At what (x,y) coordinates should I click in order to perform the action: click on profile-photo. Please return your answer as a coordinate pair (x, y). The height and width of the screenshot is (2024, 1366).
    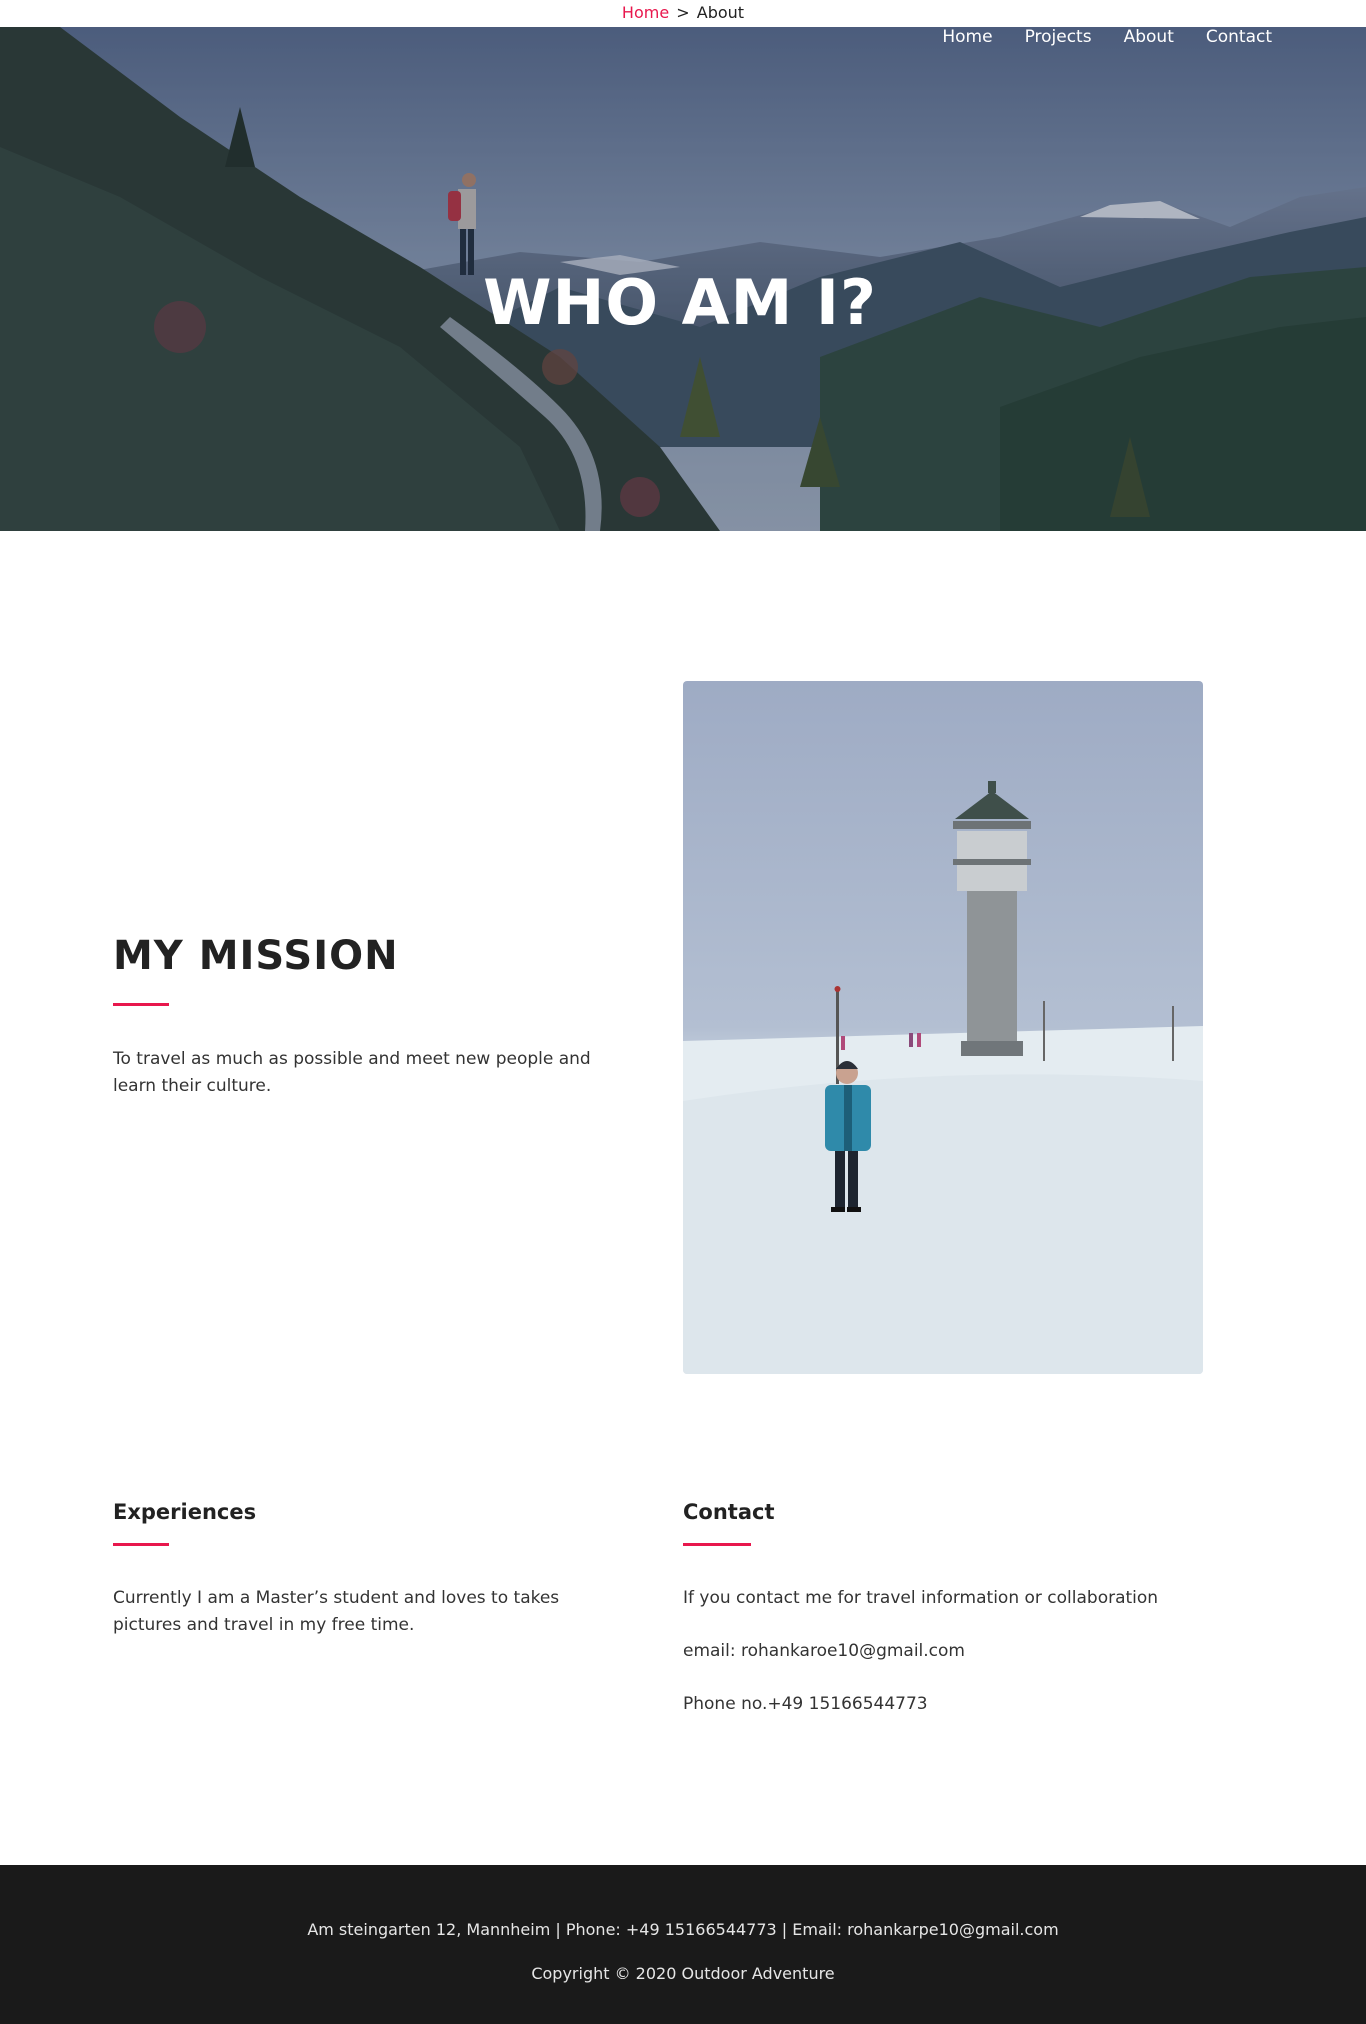
    Looking at the image, I should click on (943, 1027).